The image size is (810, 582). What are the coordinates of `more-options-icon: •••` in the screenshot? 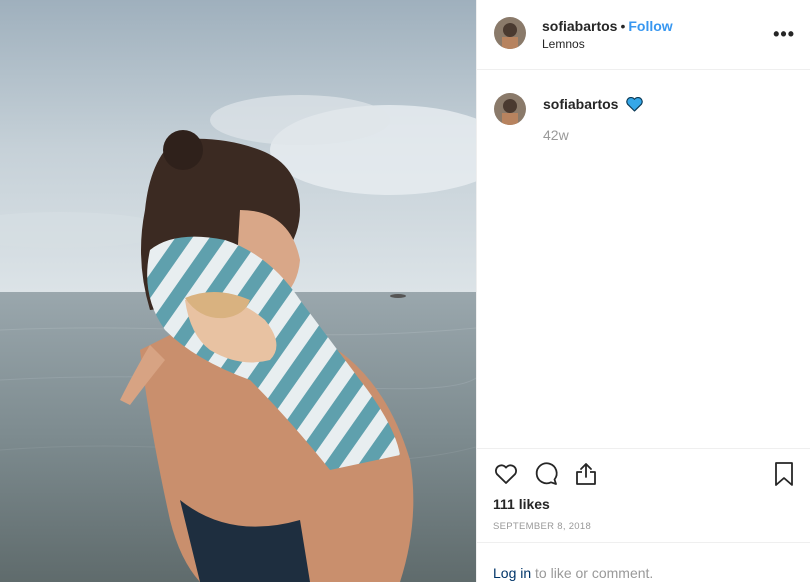 It's located at (784, 34).